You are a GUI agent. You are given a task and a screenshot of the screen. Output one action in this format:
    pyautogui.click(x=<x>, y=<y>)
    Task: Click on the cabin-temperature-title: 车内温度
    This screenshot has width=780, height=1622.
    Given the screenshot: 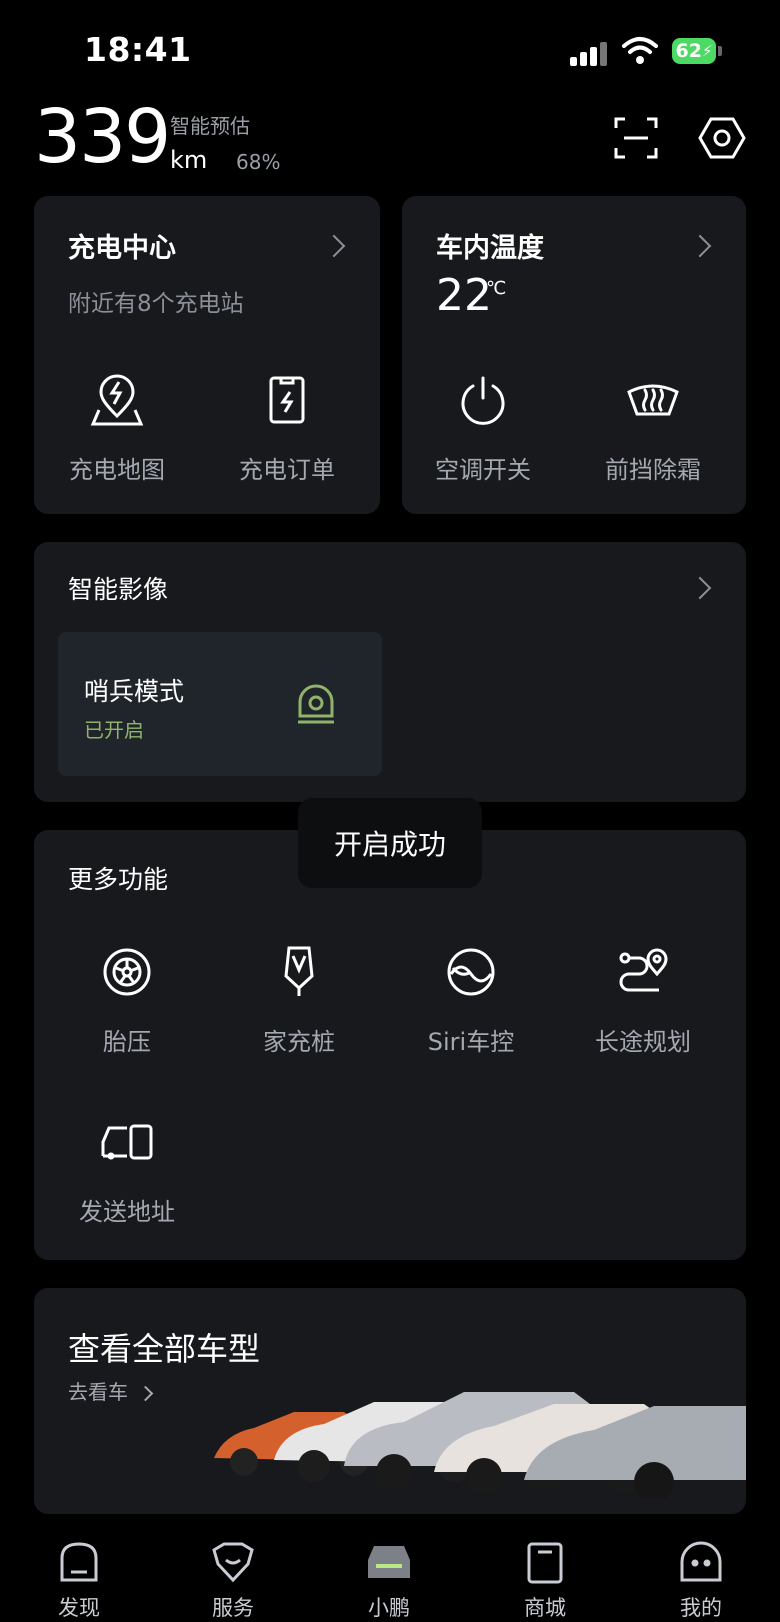 What is the action you would take?
    pyautogui.click(x=490, y=248)
    